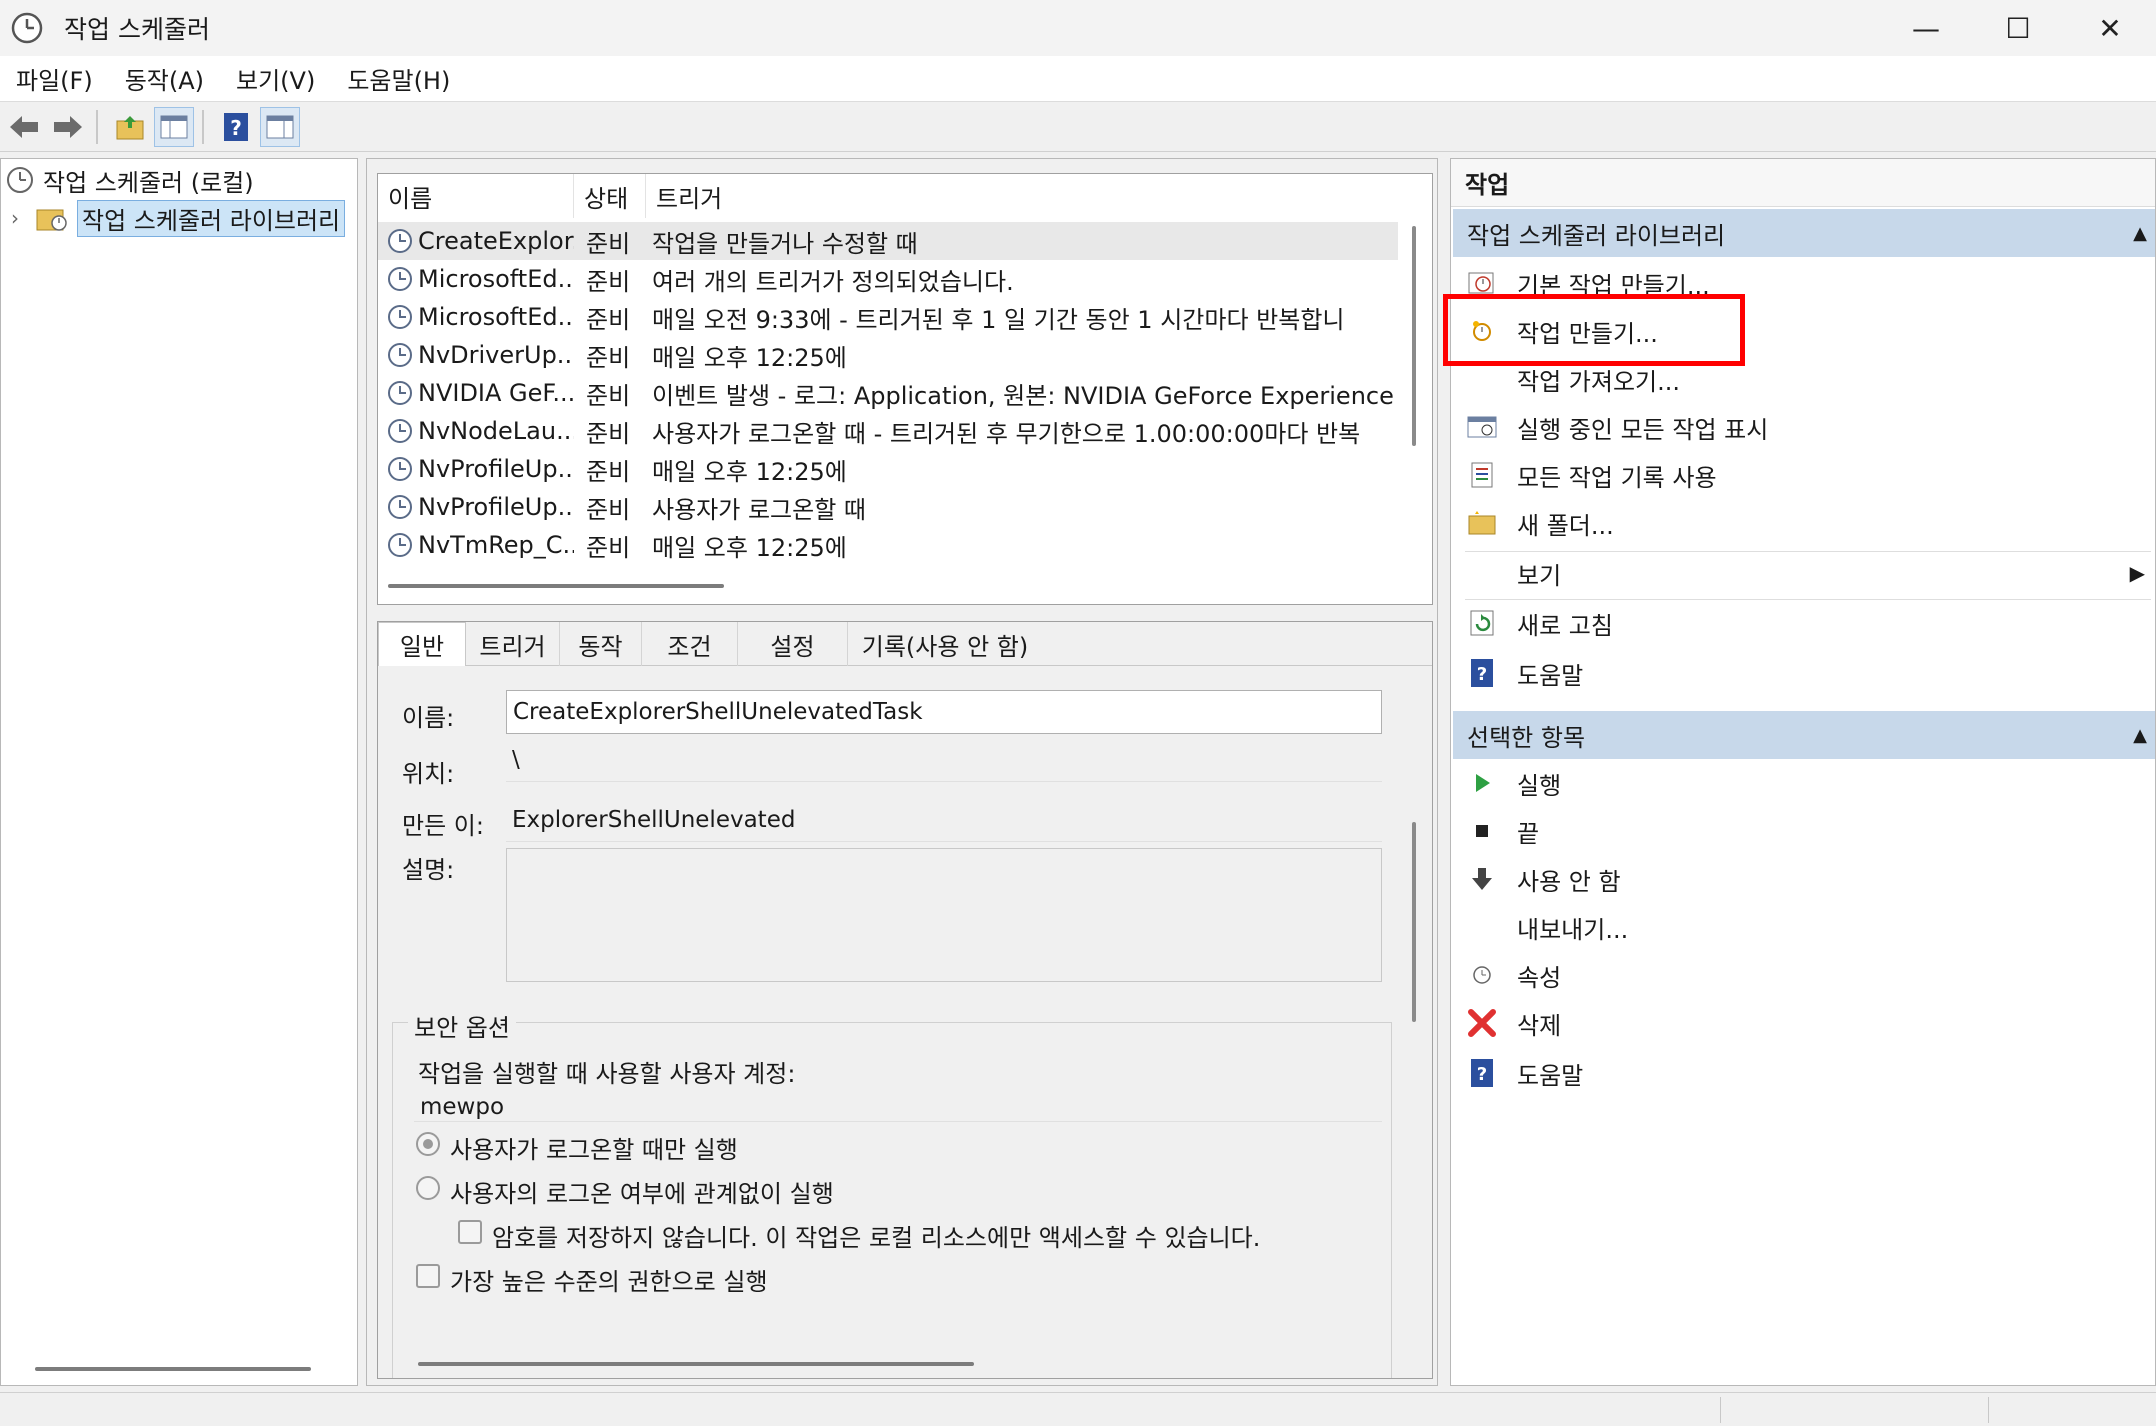 The image size is (2156, 1426). I want to click on column-trigger: 트리거, so click(1026, 196).